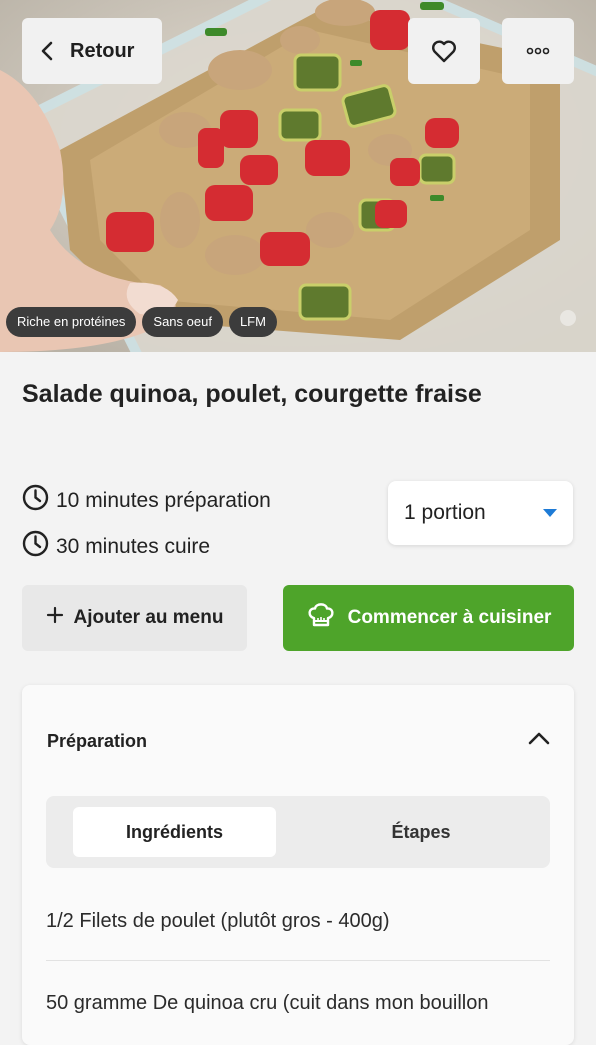 Image resolution: width=596 pixels, height=1045 pixels. I want to click on chef-hat-icon, so click(321, 618).